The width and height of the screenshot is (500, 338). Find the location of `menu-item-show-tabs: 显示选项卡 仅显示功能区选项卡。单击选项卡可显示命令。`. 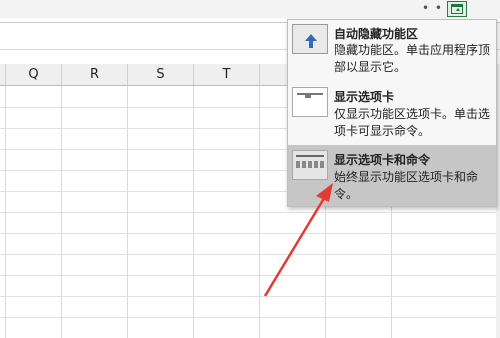

menu-item-show-tabs: 显示选项卡 仅显示功能区选项卡。单击选项卡可显示命令。 is located at coordinates (392, 113).